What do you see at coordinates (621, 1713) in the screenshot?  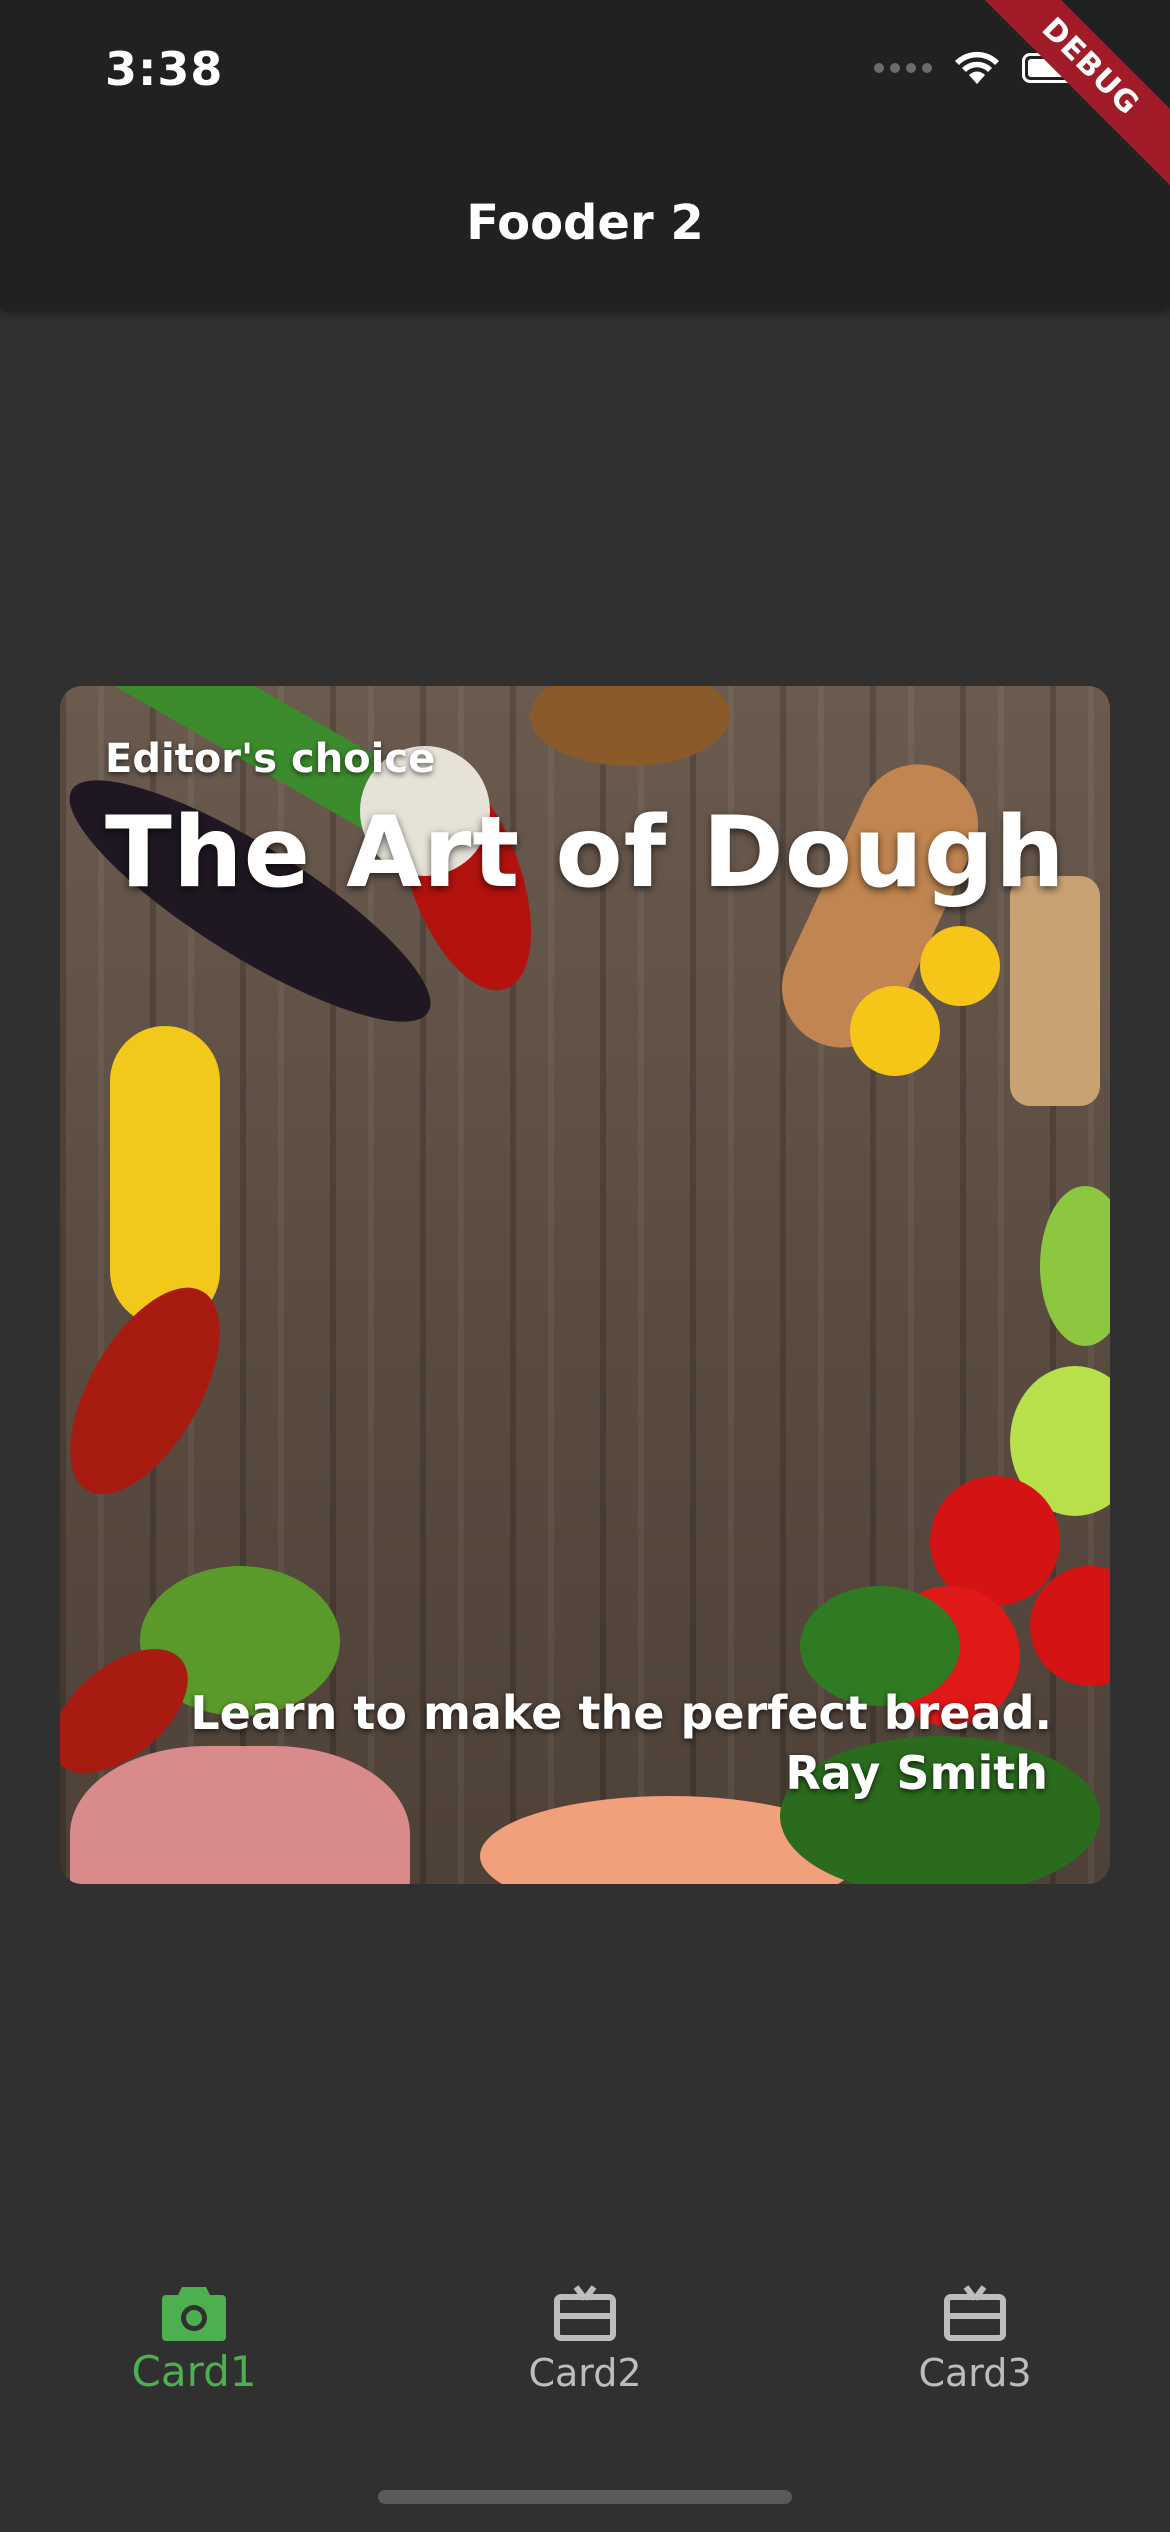 I see `card-description: Learn to make the perfect bread.` at bounding box center [621, 1713].